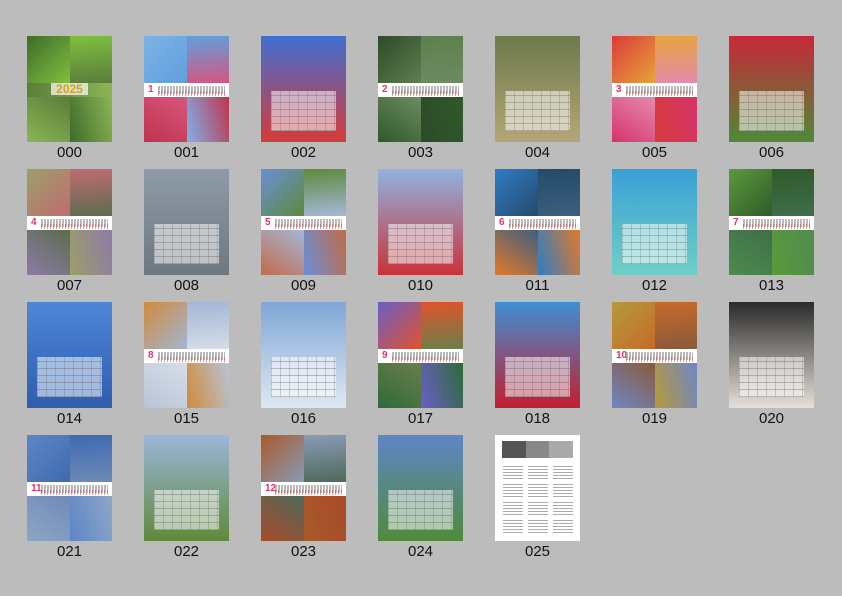 Image resolution: width=842 pixels, height=596 pixels. Describe the element at coordinates (654, 418) in the screenshot. I see `page-number-label: 019` at that location.